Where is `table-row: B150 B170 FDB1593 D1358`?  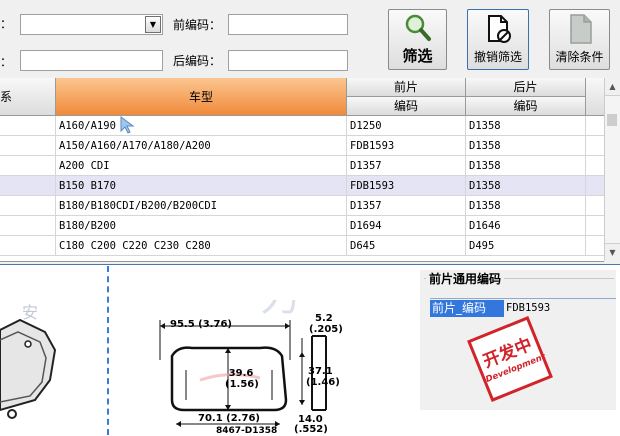
table-row: B150 B170 FDB1593 D1358 is located at coordinates (302, 186).